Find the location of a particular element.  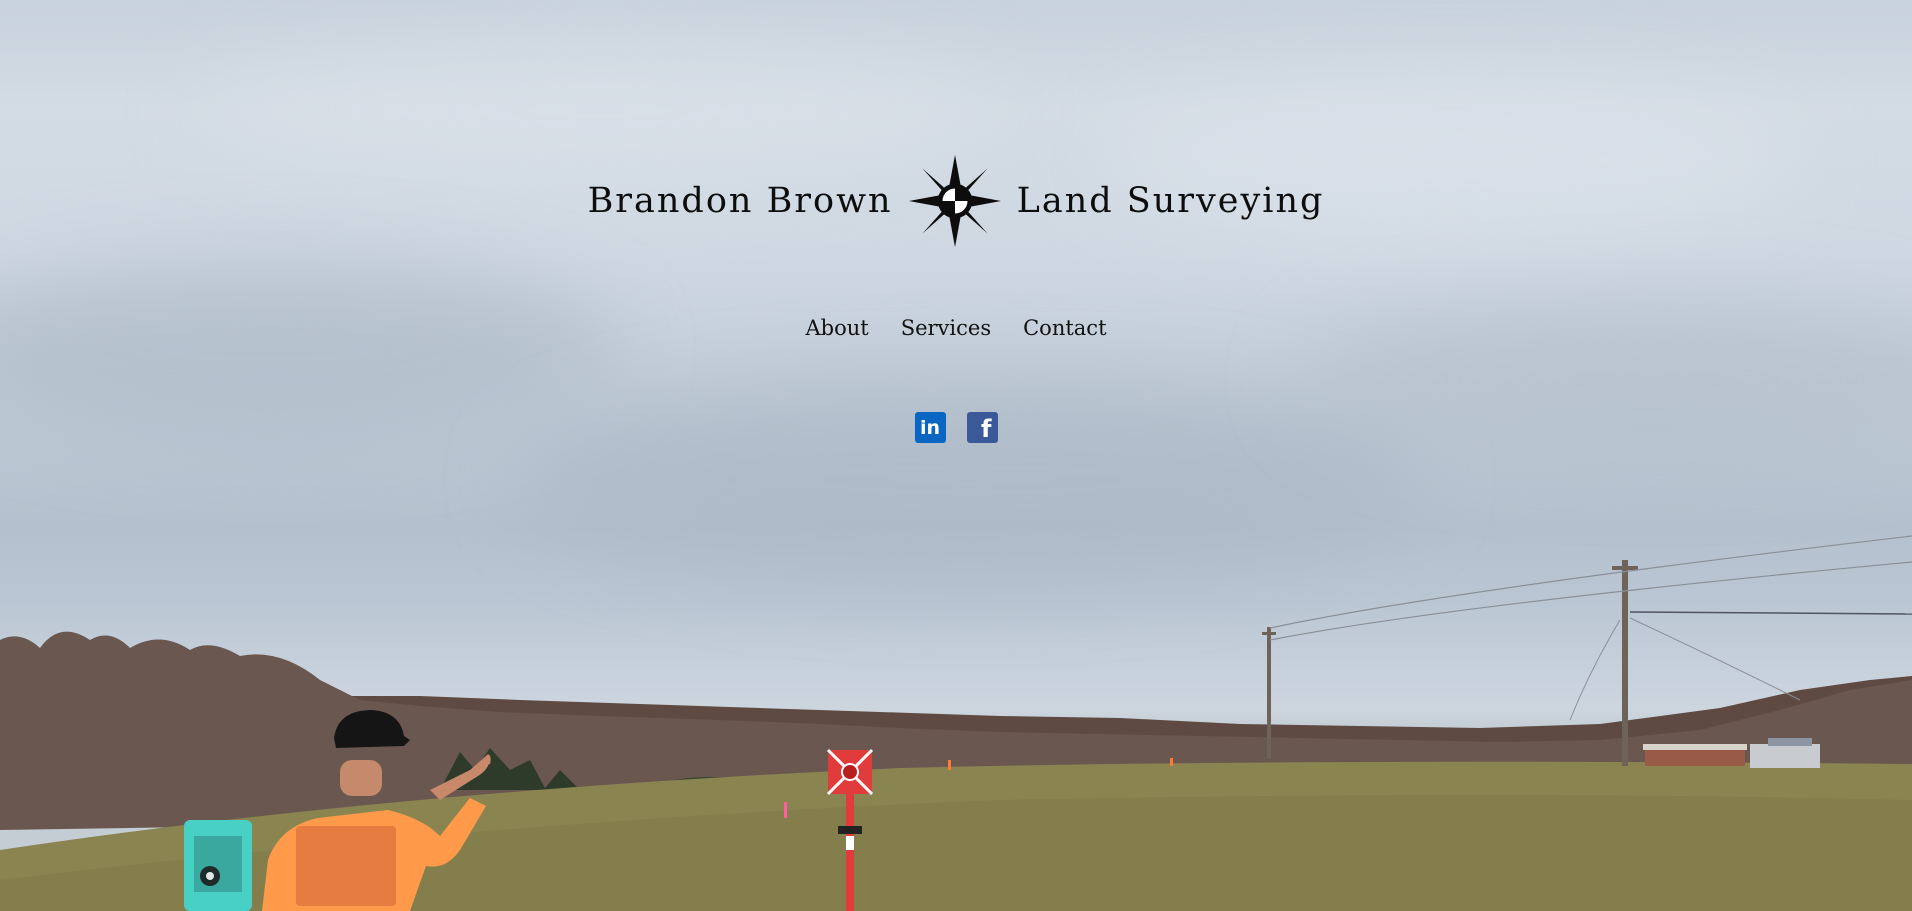

social-links: in f is located at coordinates (956, 427).